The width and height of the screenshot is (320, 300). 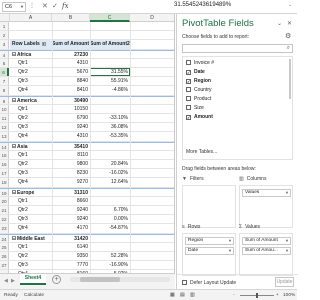 I want to click on row-header: 22, so click(x=4, y=219).